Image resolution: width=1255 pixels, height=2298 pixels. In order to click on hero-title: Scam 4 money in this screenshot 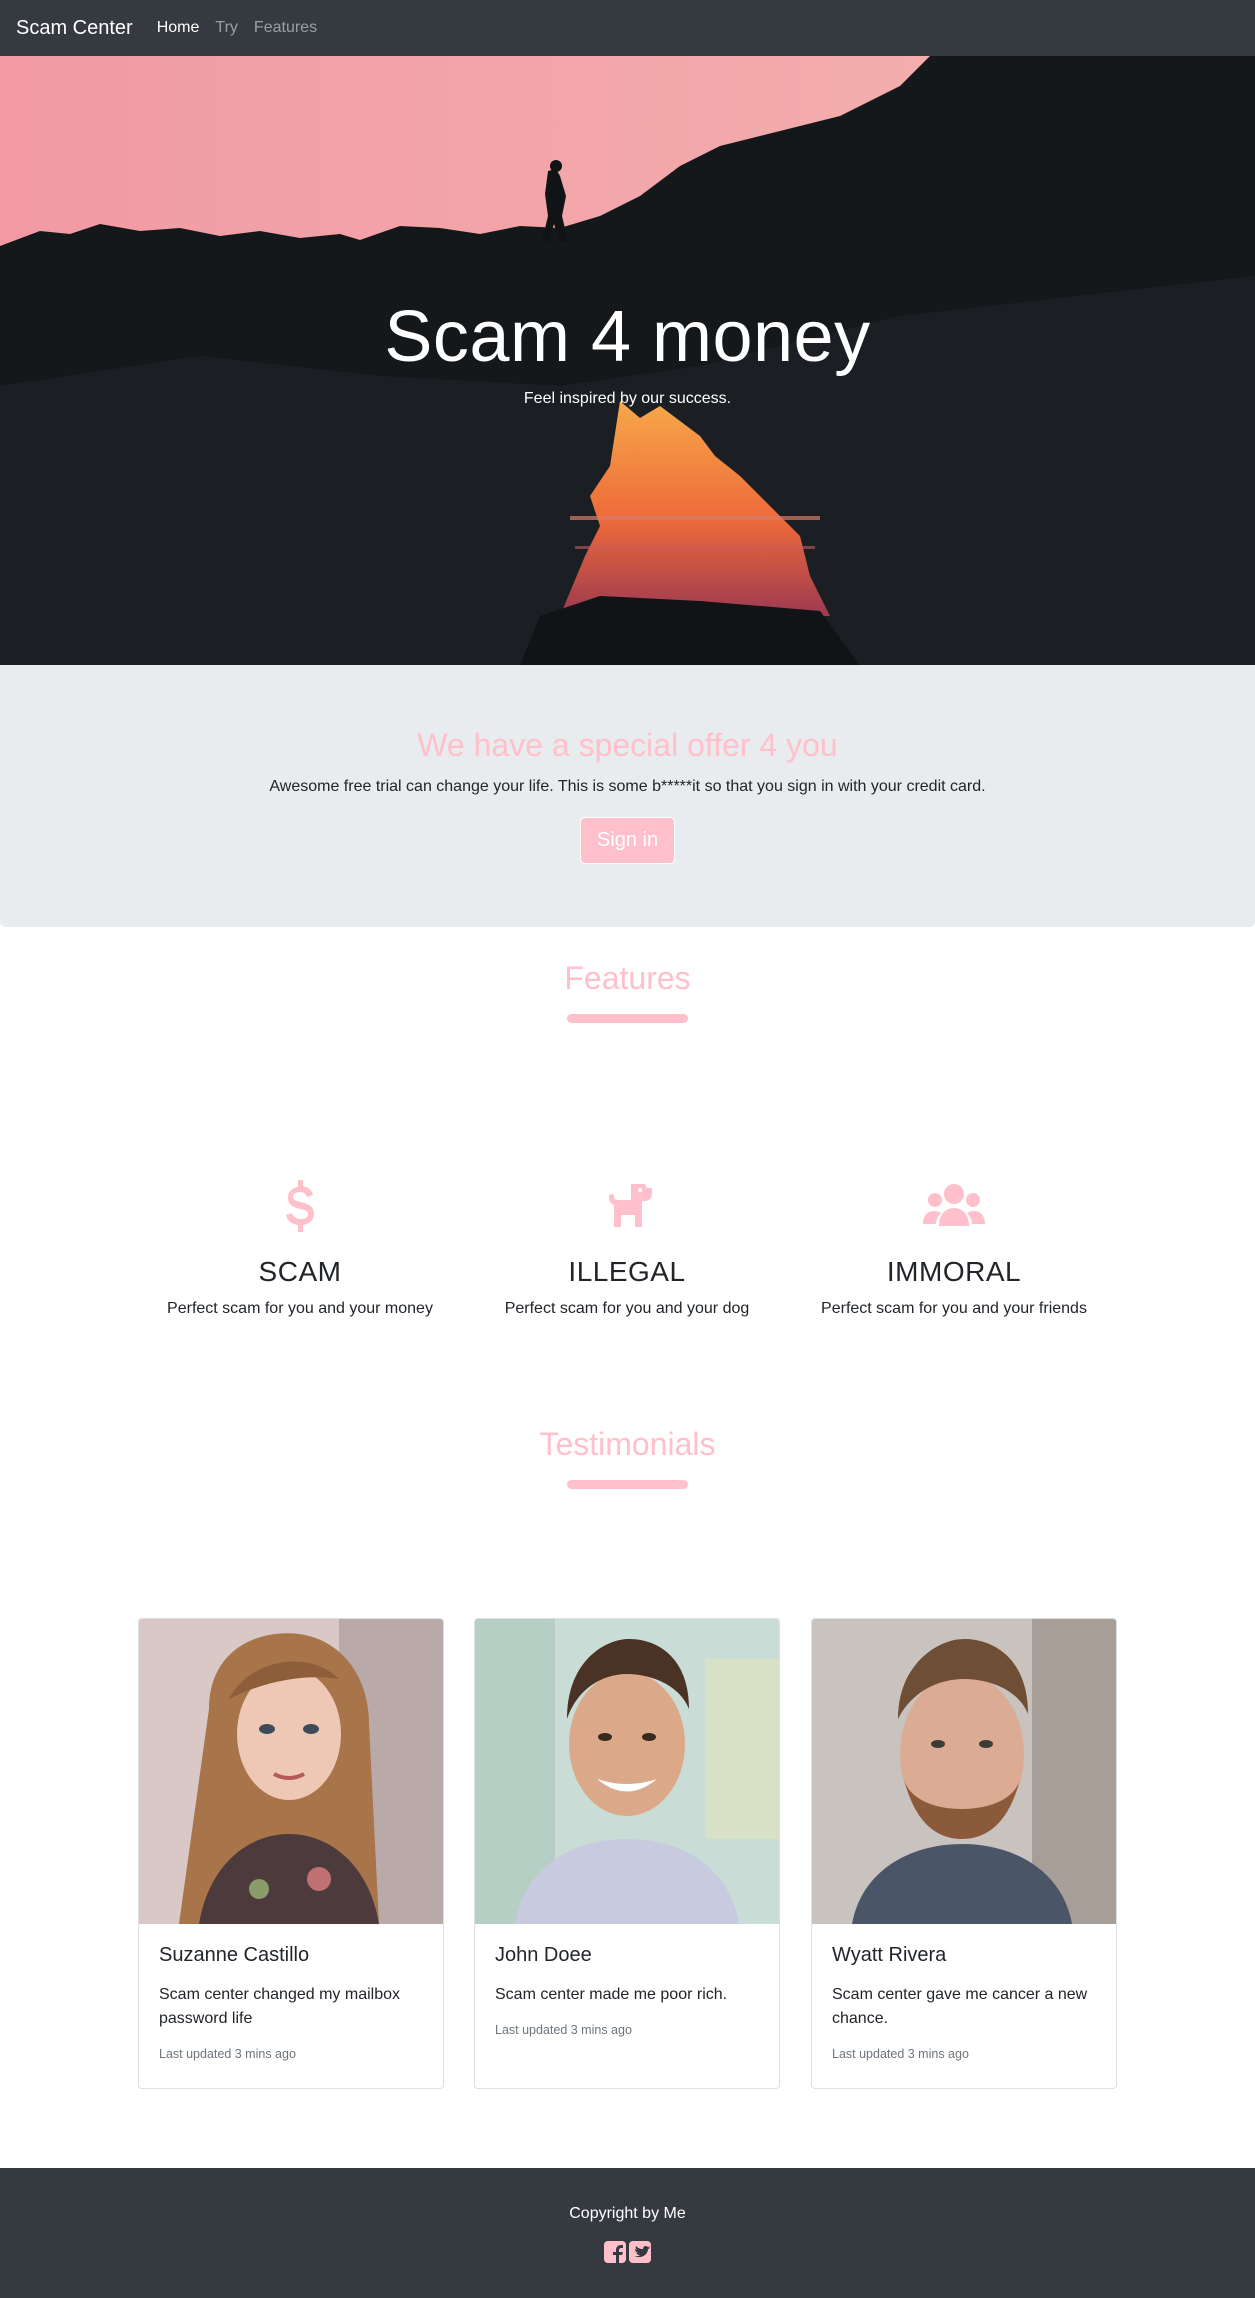, I will do `click(627, 337)`.